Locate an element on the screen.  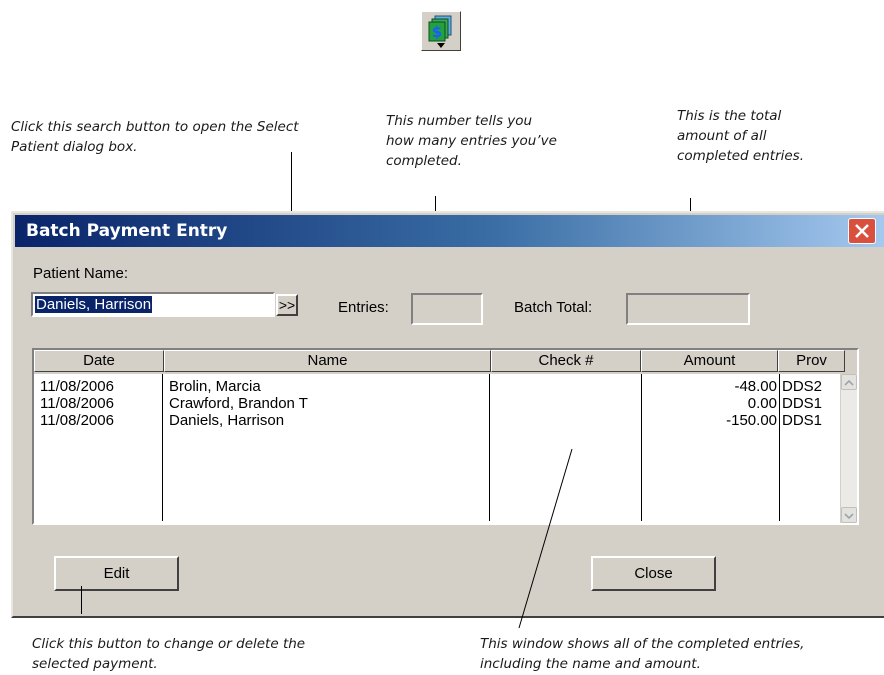
callout-list-leader is located at coordinates (545, 538).